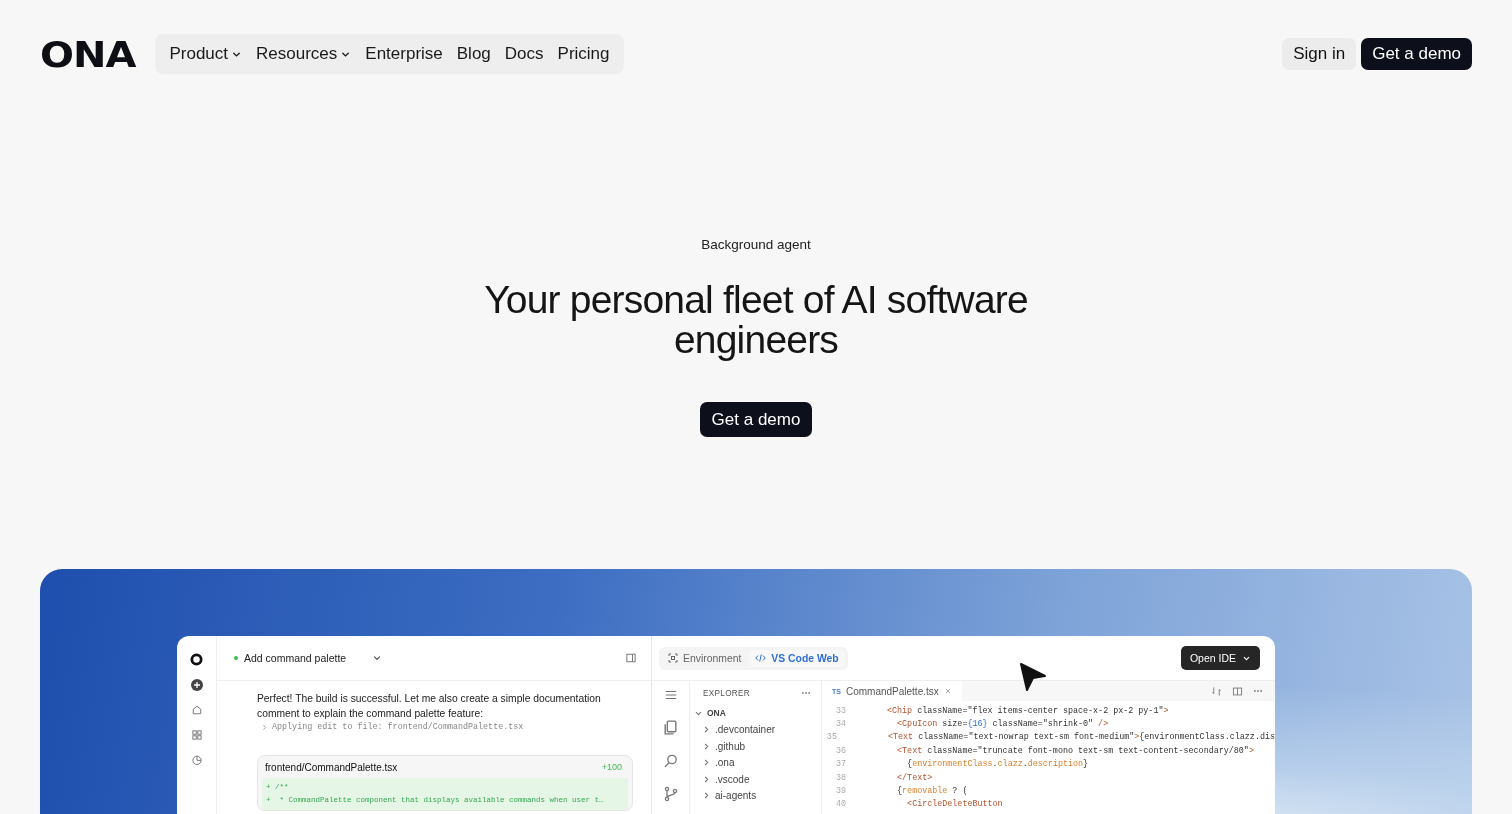 This screenshot has height=814, width=1512. Describe the element at coordinates (840, 791) in the screenshot. I see `line-number: 39` at that location.